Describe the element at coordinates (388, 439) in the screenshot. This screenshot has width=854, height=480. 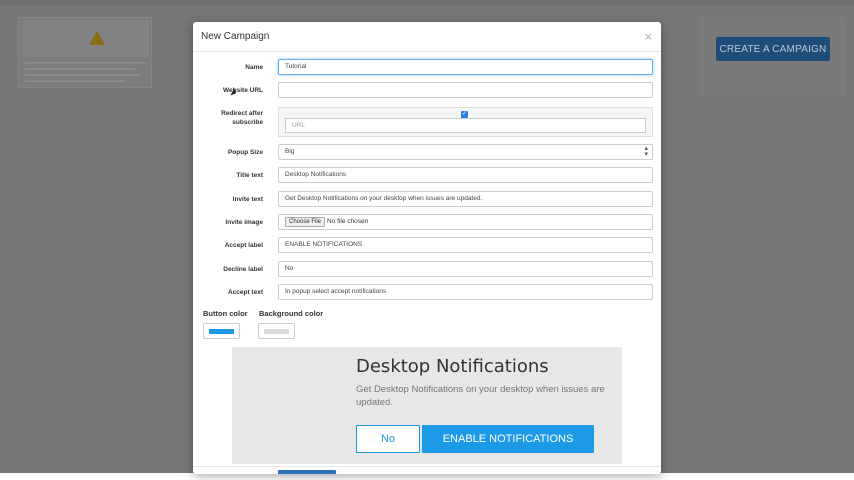
I see `preview-decline-button: No` at that location.